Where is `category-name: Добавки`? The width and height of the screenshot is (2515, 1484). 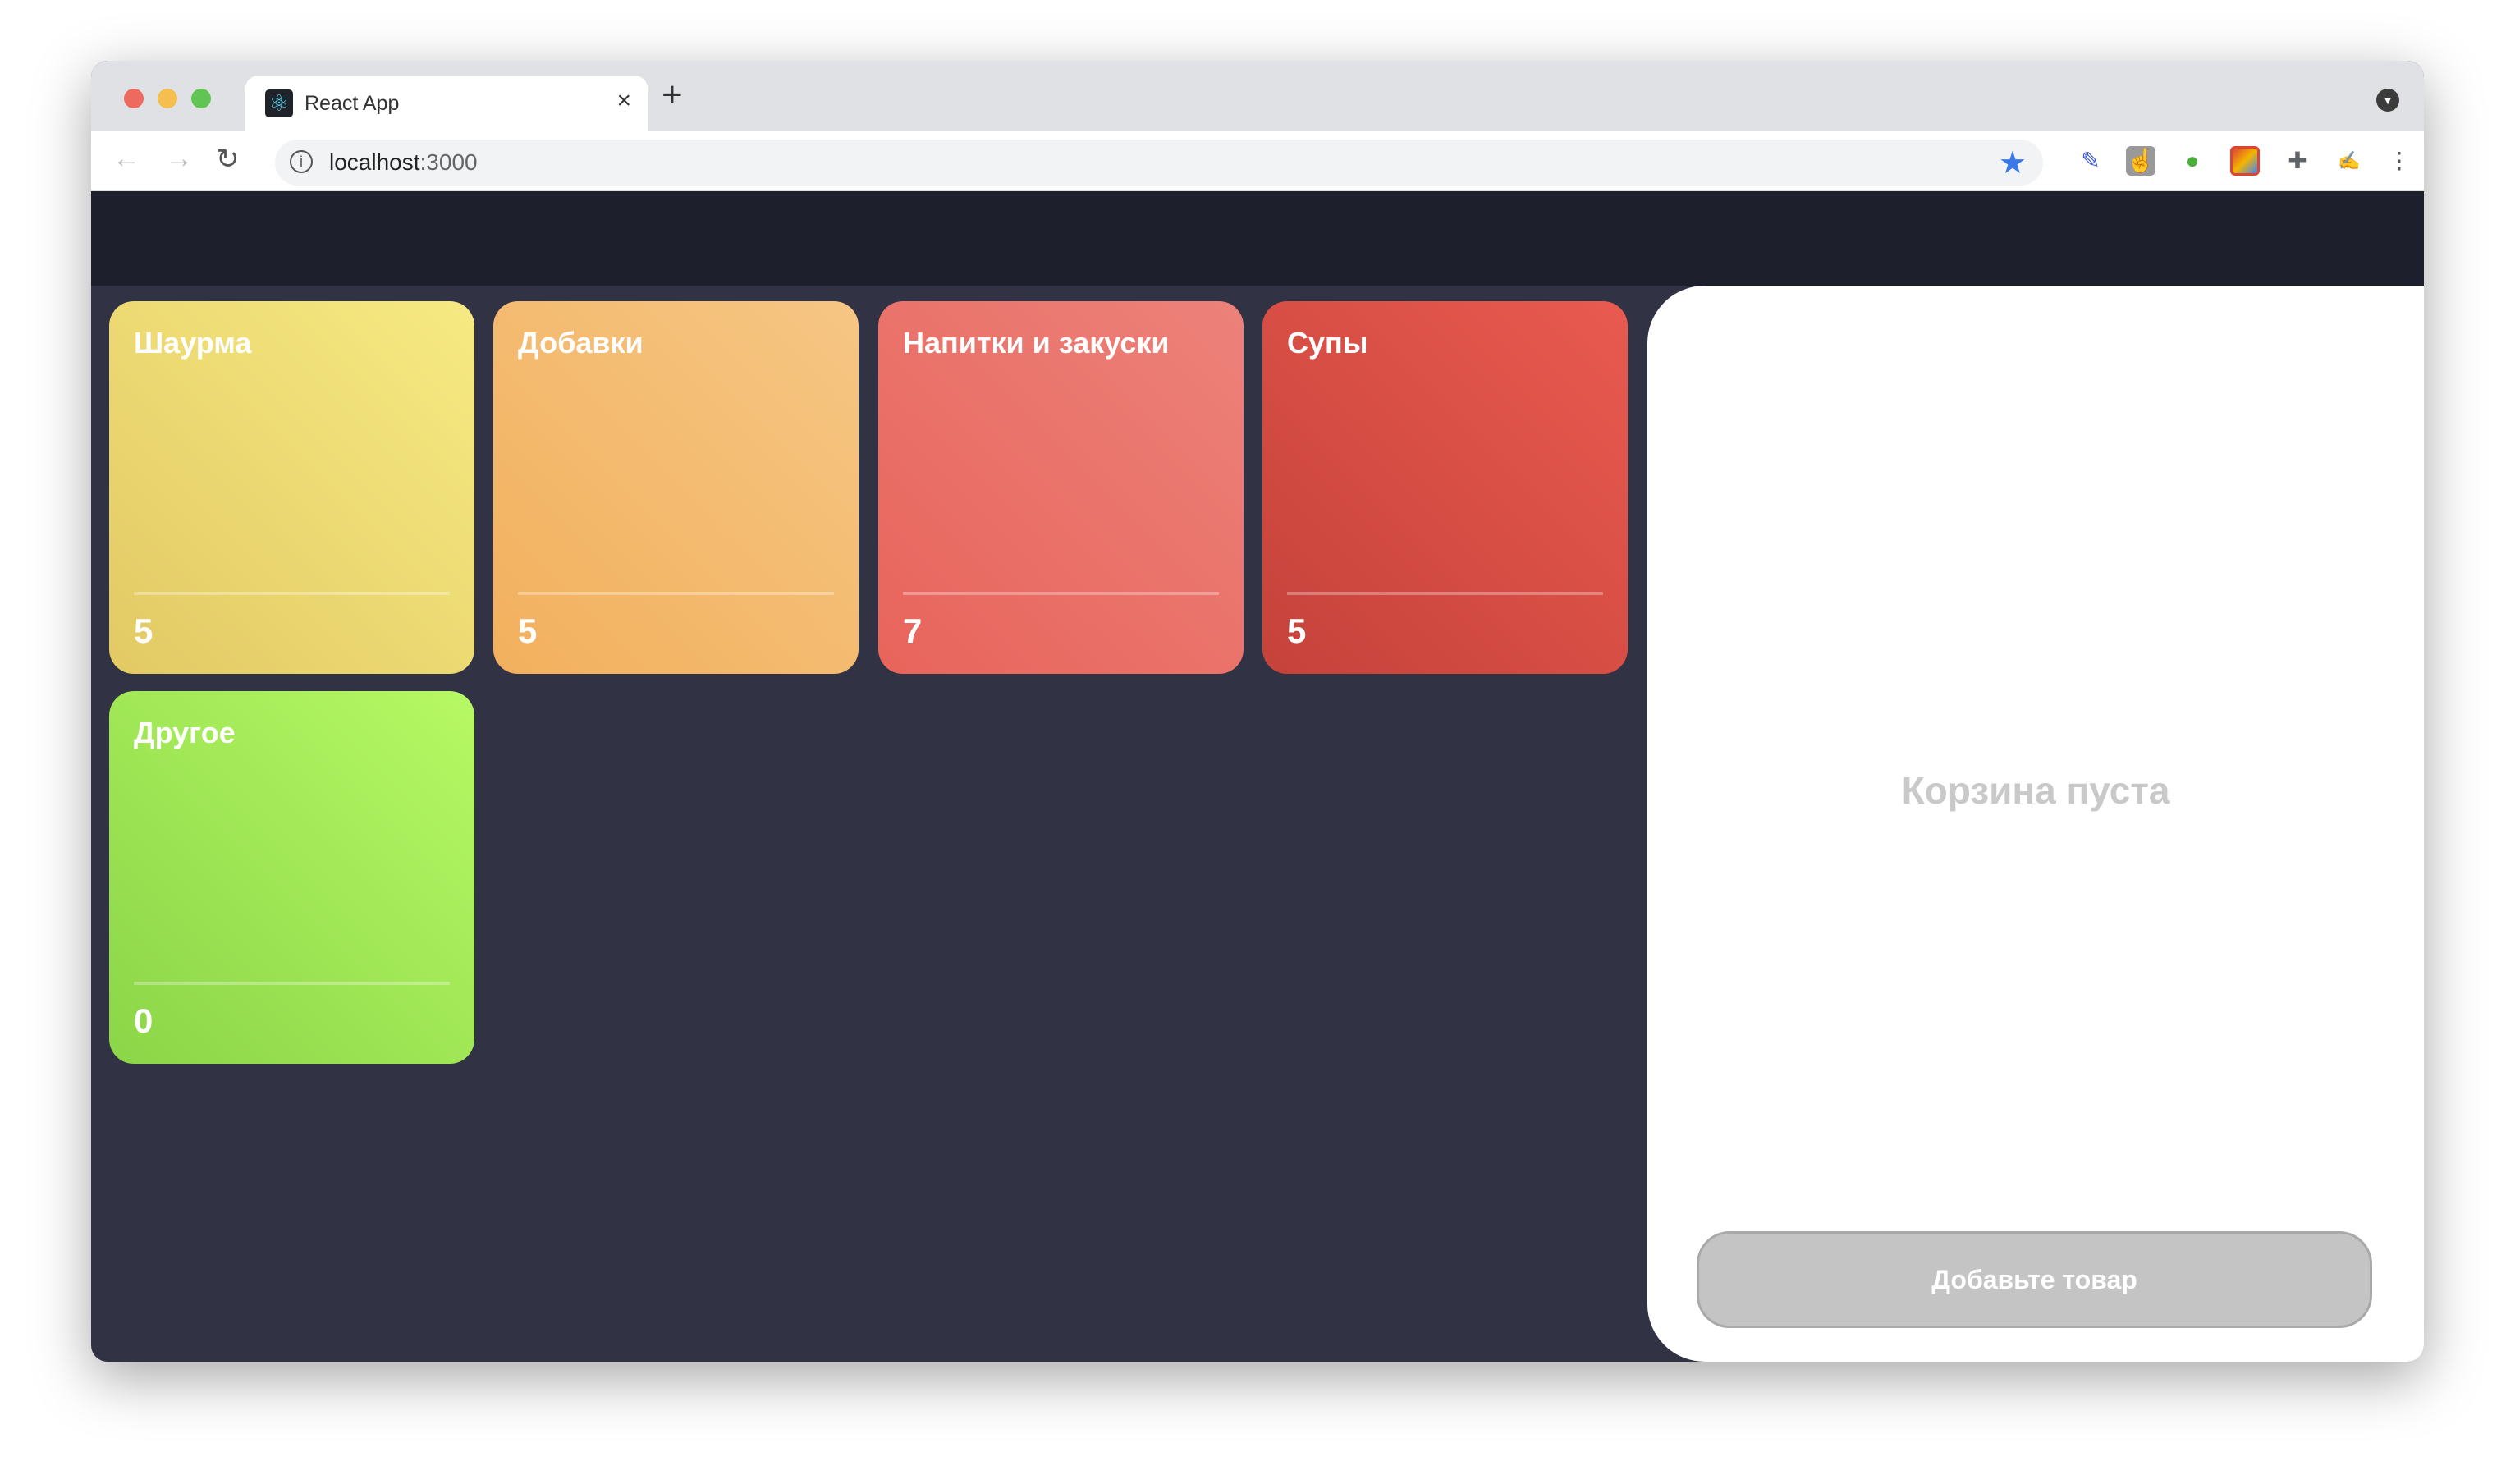 category-name: Добавки is located at coordinates (581, 343).